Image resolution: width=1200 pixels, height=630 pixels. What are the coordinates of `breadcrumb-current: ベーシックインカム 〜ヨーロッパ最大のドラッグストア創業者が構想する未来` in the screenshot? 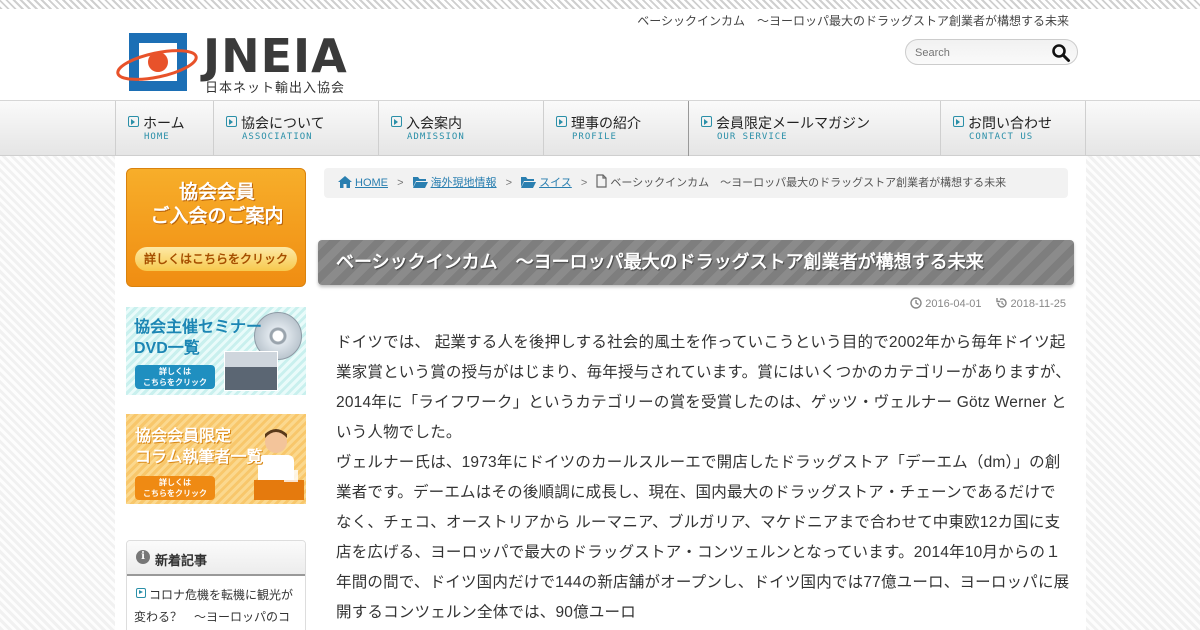 It's located at (808, 183).